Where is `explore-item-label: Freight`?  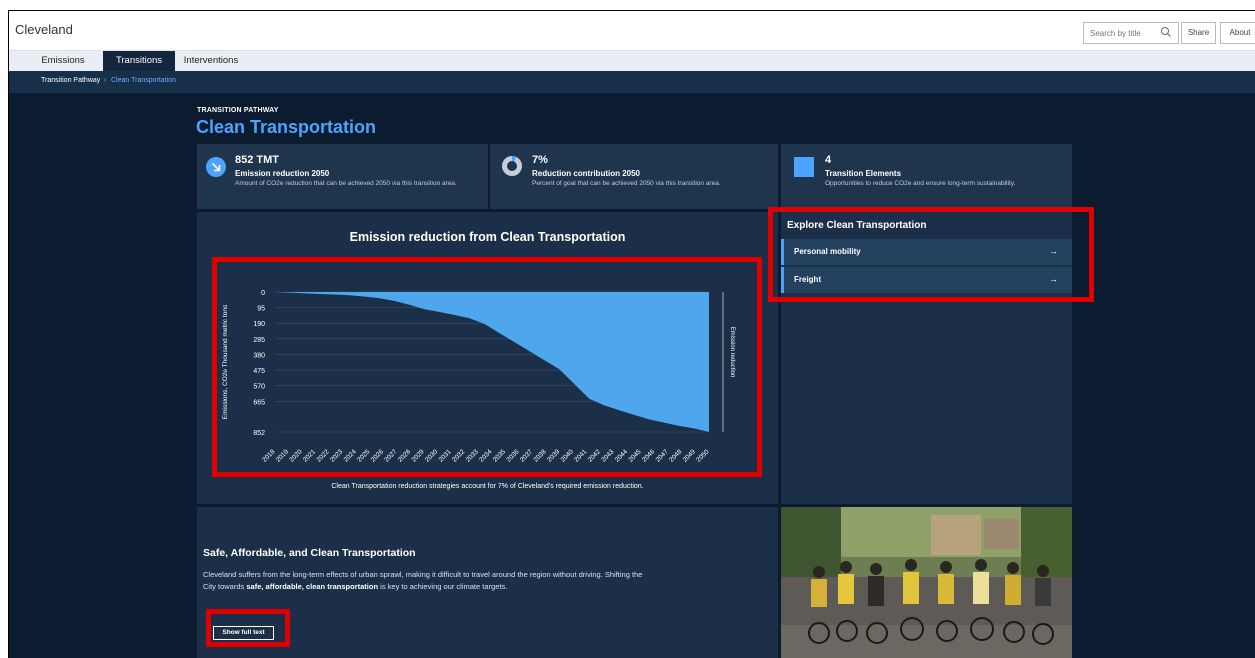 explore-item-label: Freight is located at coordinates (808, 279).